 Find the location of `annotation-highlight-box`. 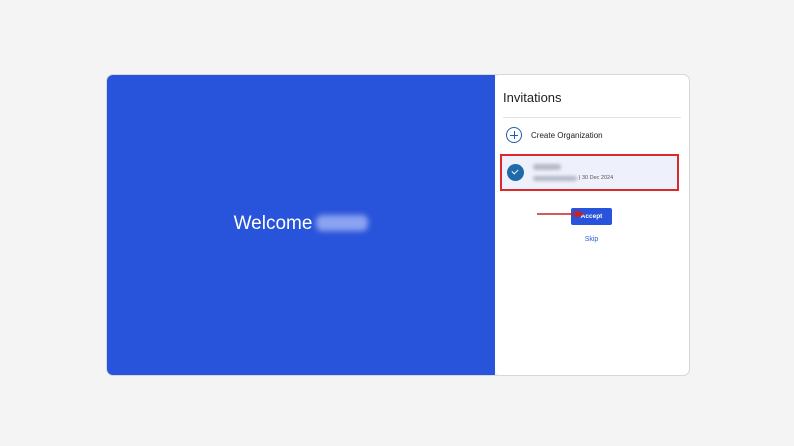

annotation-highlight-box is located at coordinates (589, 172).